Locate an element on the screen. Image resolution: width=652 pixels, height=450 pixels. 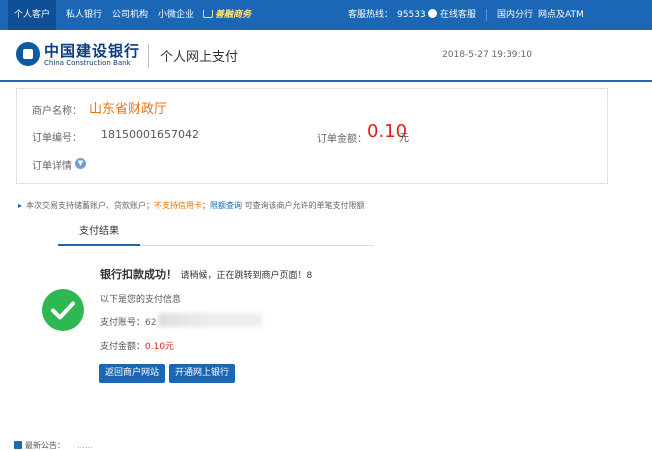
logo-english-name: China Construction Bank is located at coordinates (87, 63).